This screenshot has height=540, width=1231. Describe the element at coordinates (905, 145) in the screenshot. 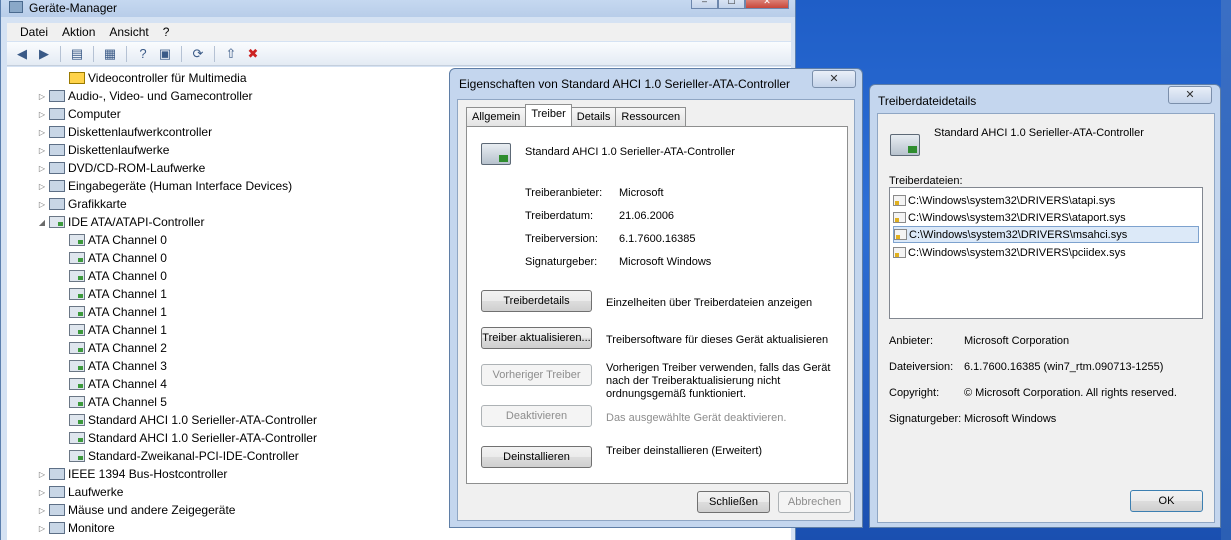

I see `controller-icon` at that location.